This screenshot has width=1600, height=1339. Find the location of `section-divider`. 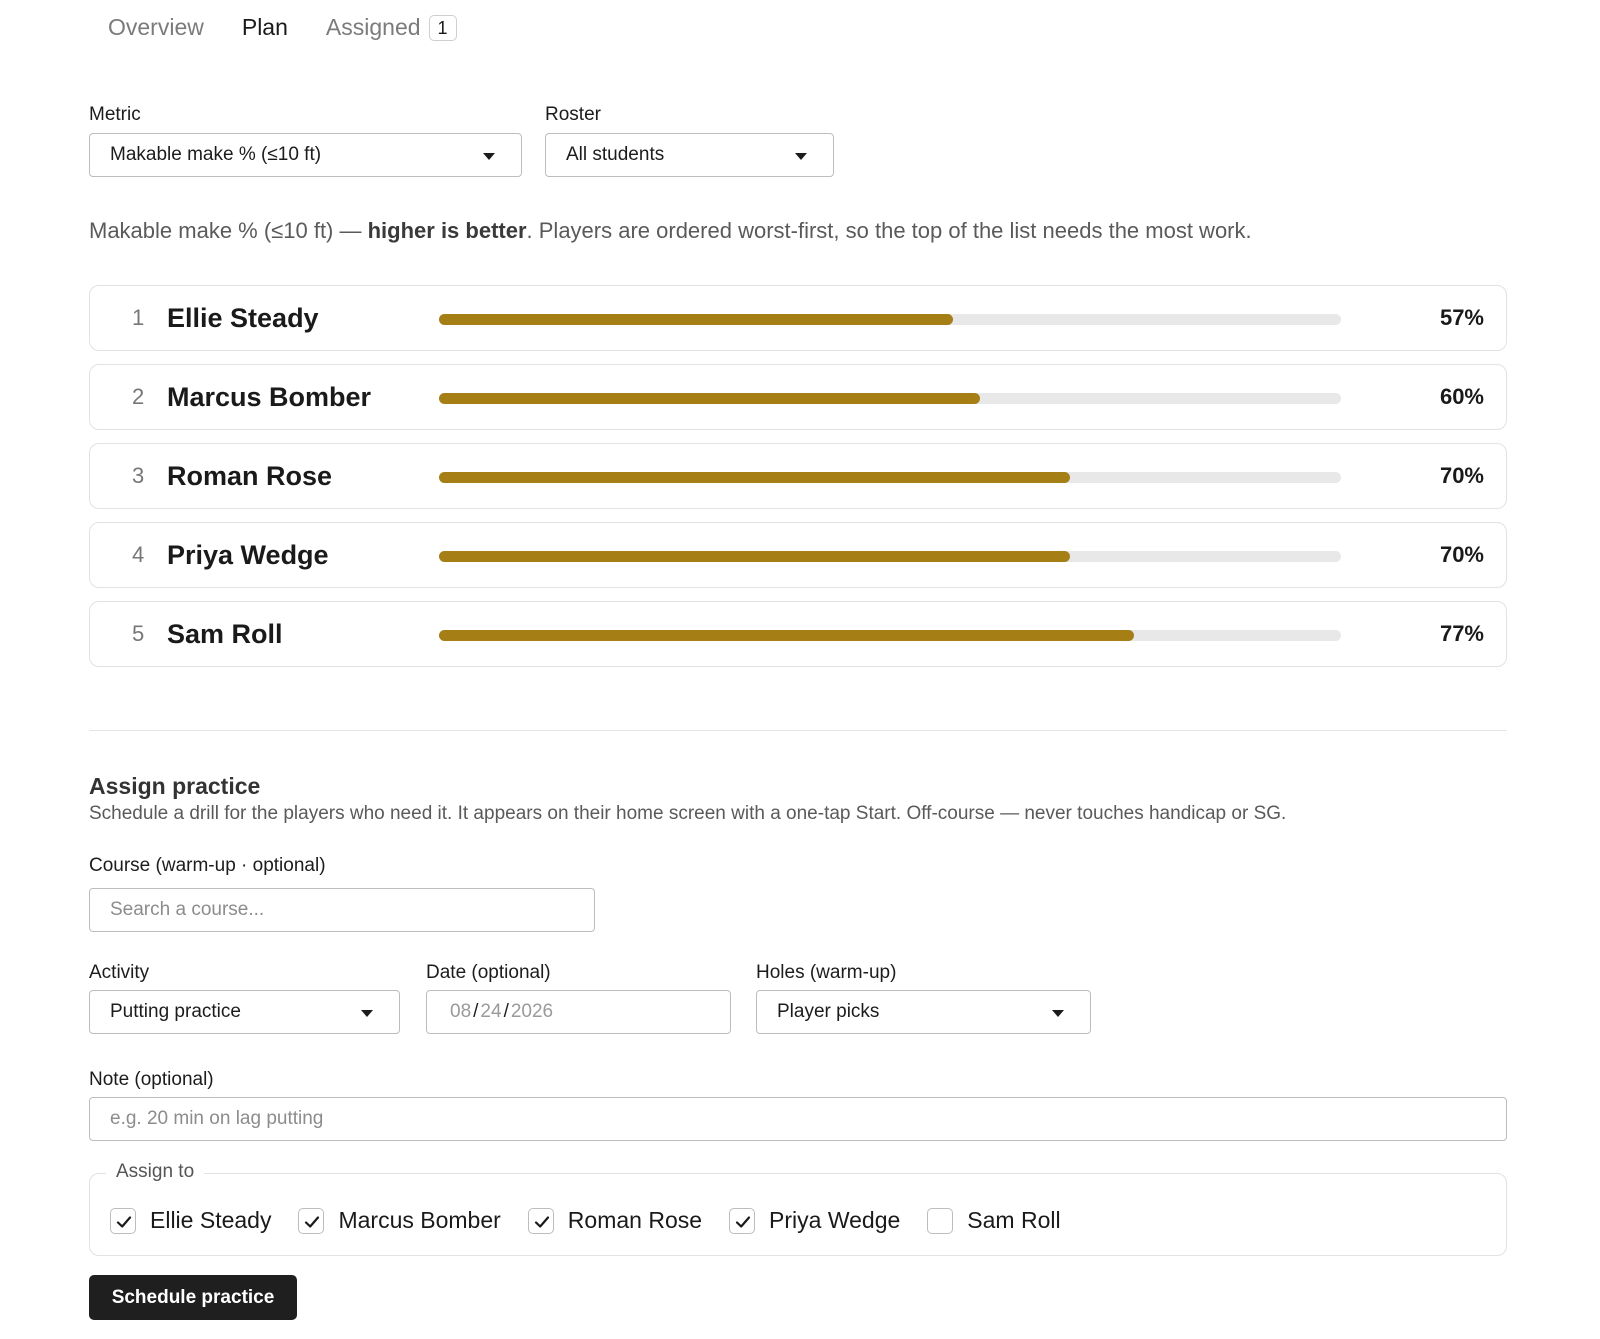

section-divider is located at coordinates (798, 730).